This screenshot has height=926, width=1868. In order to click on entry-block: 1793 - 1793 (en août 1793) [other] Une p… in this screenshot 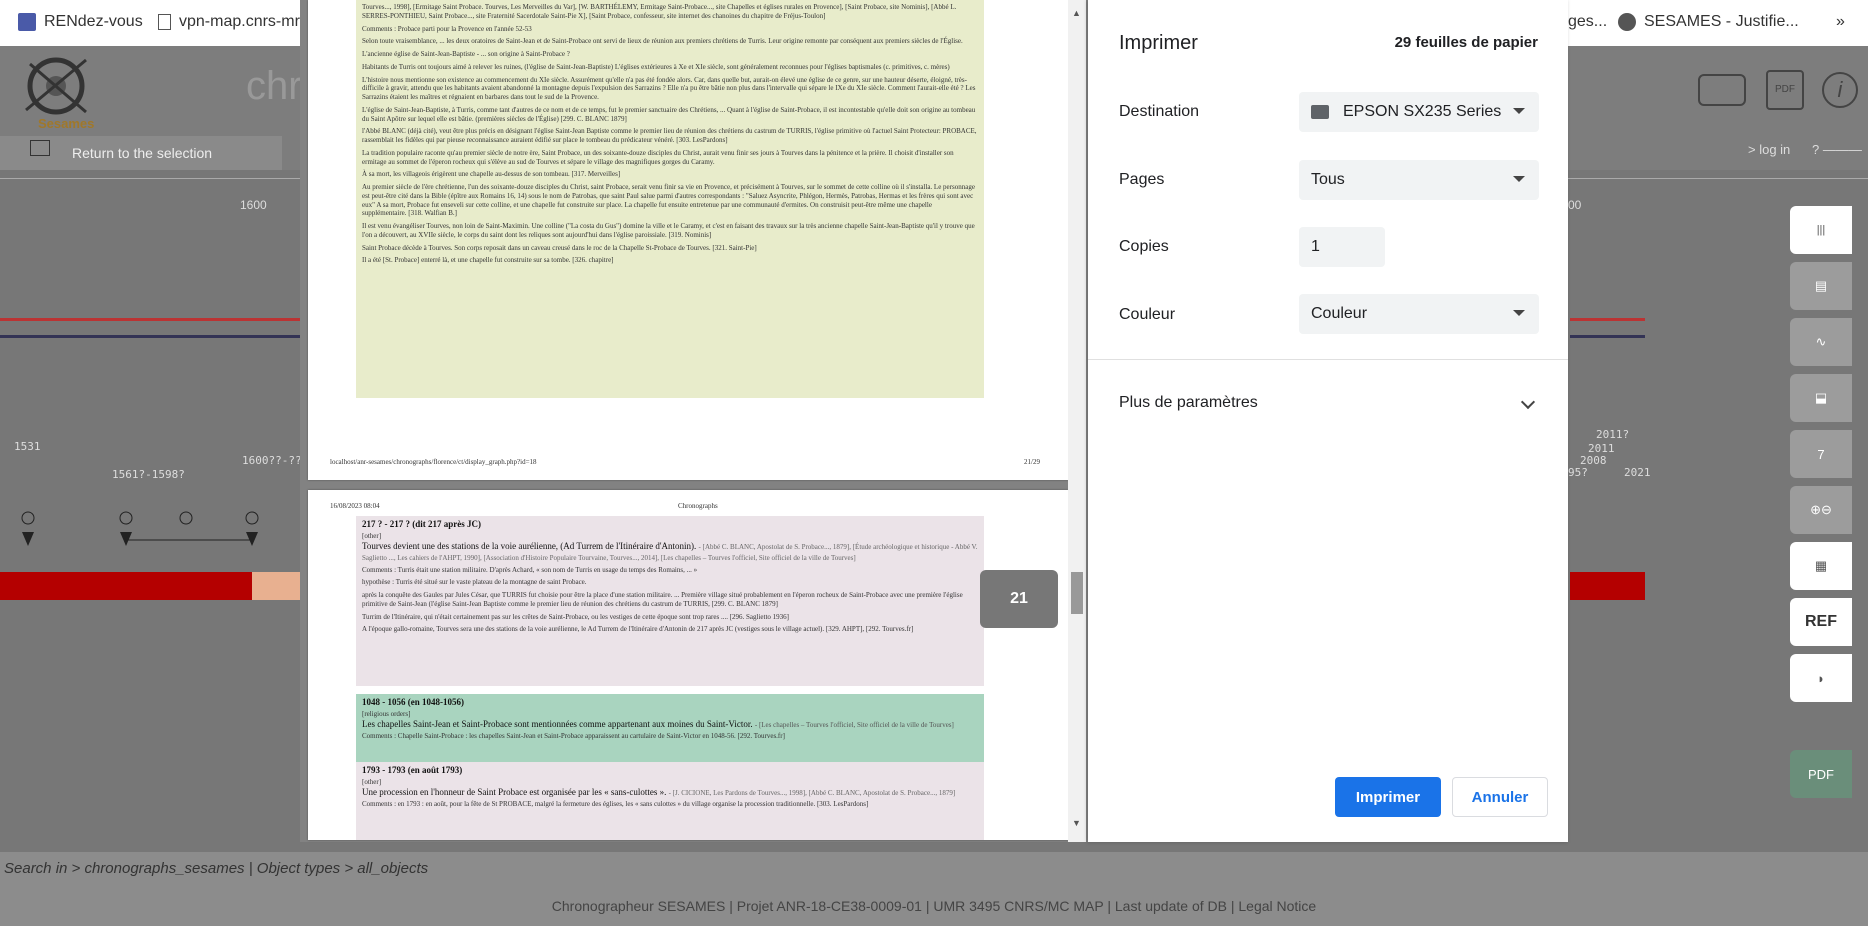, I will do `click(670, 801)`.